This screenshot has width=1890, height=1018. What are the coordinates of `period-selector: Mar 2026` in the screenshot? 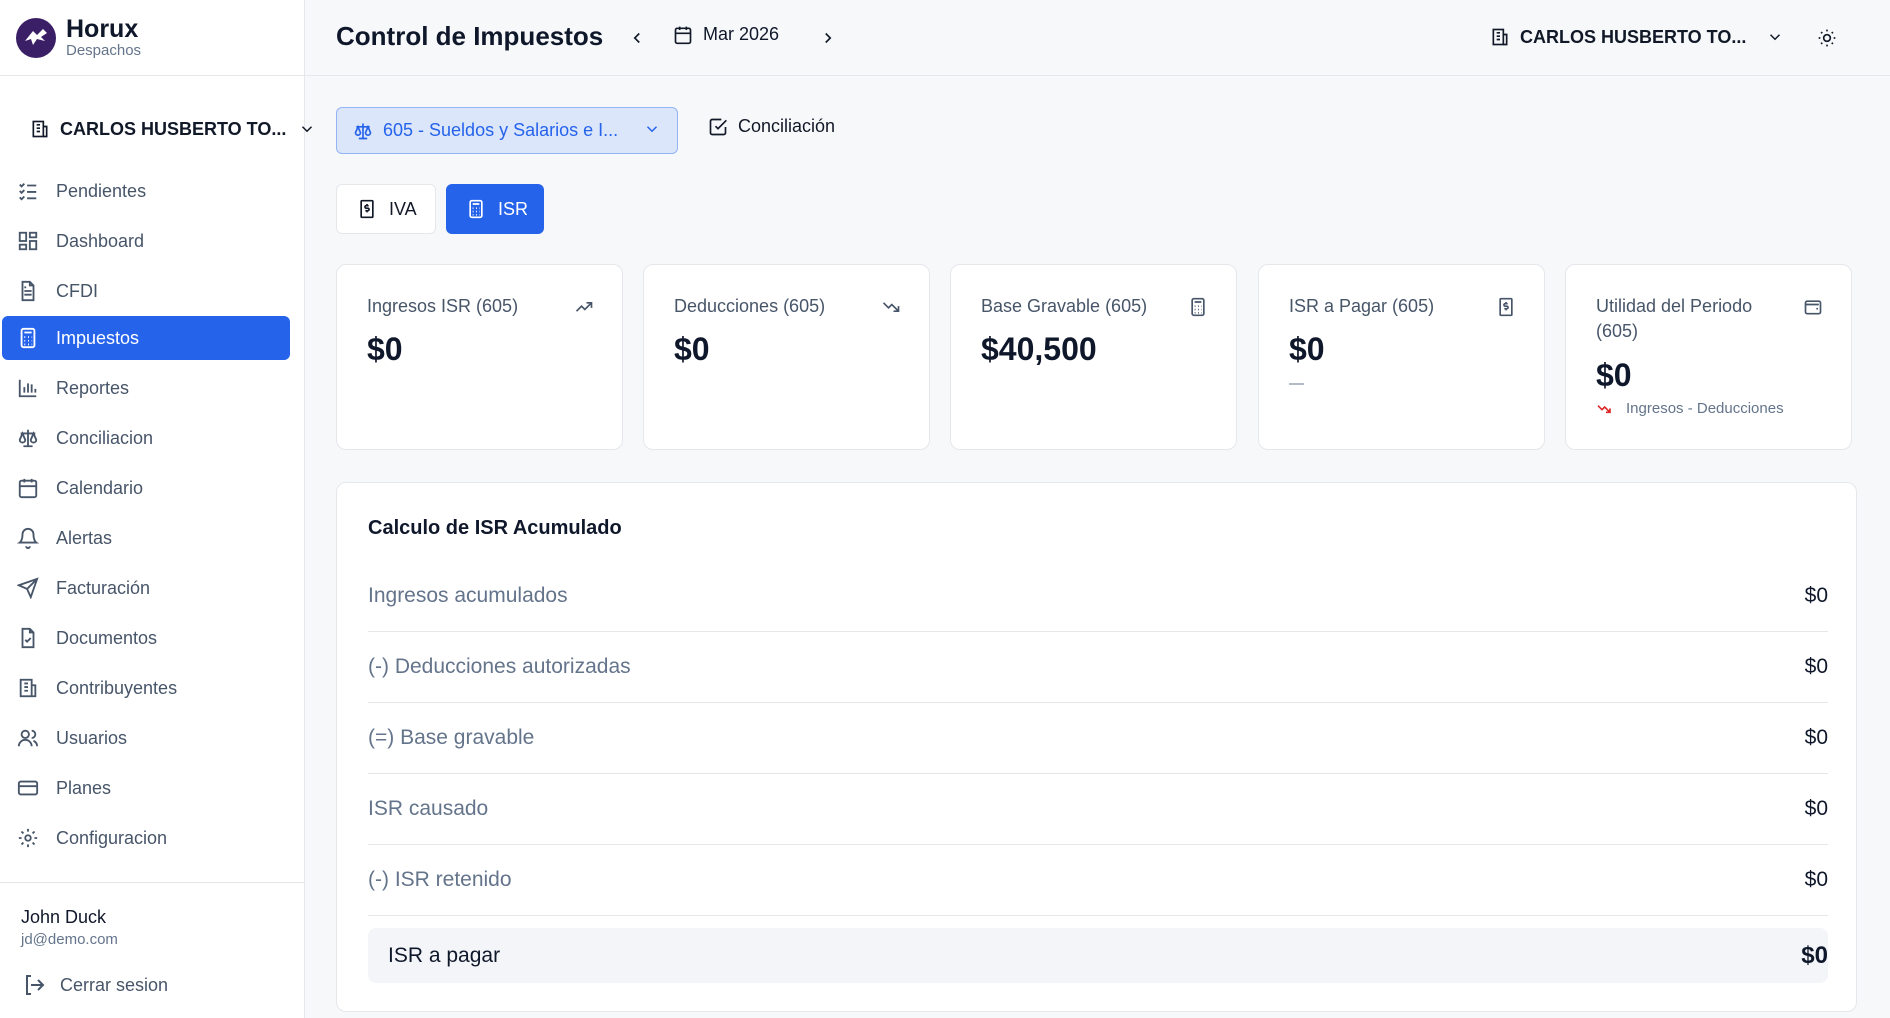 It's located at (726, 34).